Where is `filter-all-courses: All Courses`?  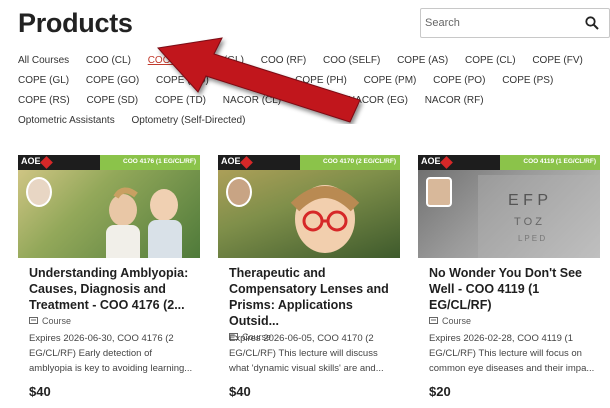 filter-all-courses: All Courses is located at coordinates (43, 61).